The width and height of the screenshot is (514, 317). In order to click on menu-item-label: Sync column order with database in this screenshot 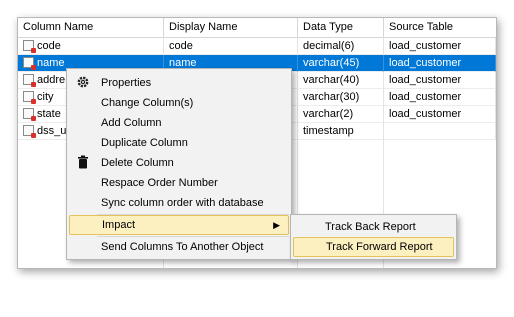, I will do `click(182, 203)`.